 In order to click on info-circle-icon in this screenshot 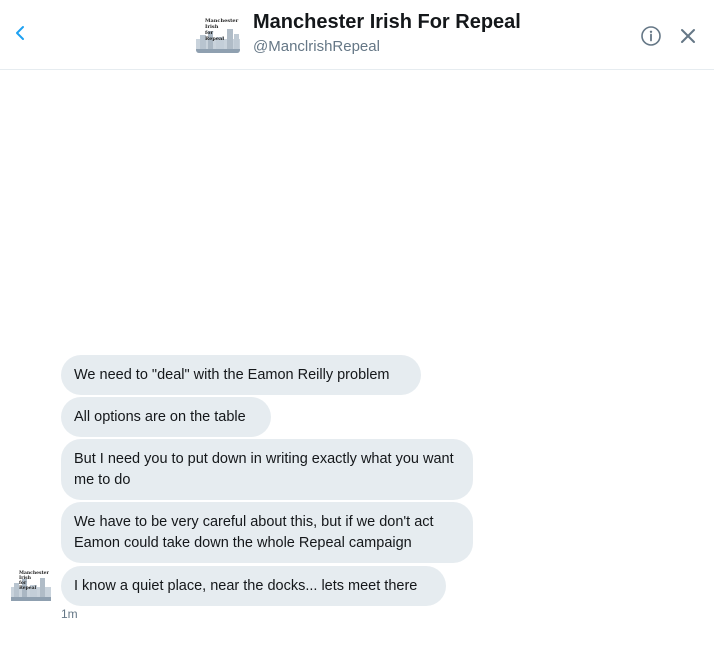, I will do `click(651, 36)`.